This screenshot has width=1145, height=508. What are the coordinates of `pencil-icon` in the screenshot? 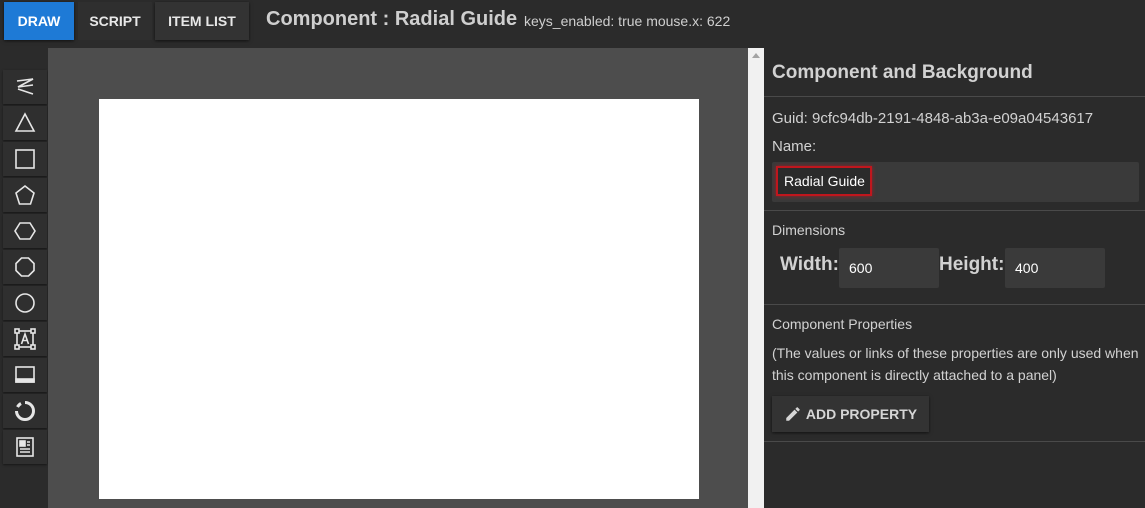 It's located at (793, 414).